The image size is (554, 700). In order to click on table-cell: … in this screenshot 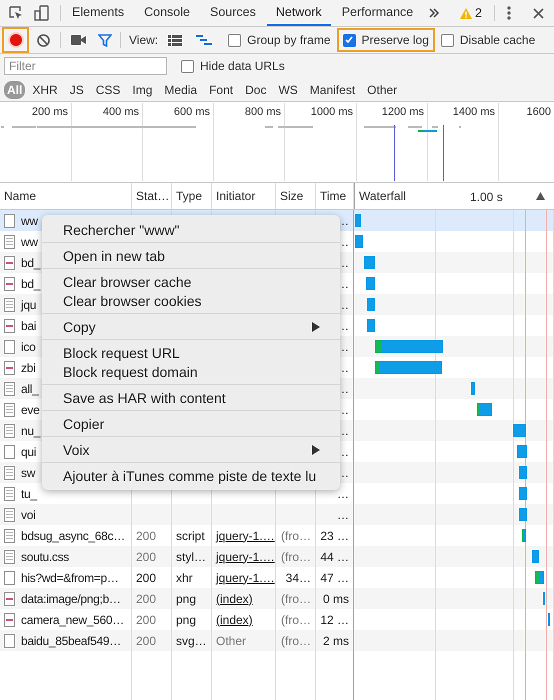, I will do `click(343, 515)`.